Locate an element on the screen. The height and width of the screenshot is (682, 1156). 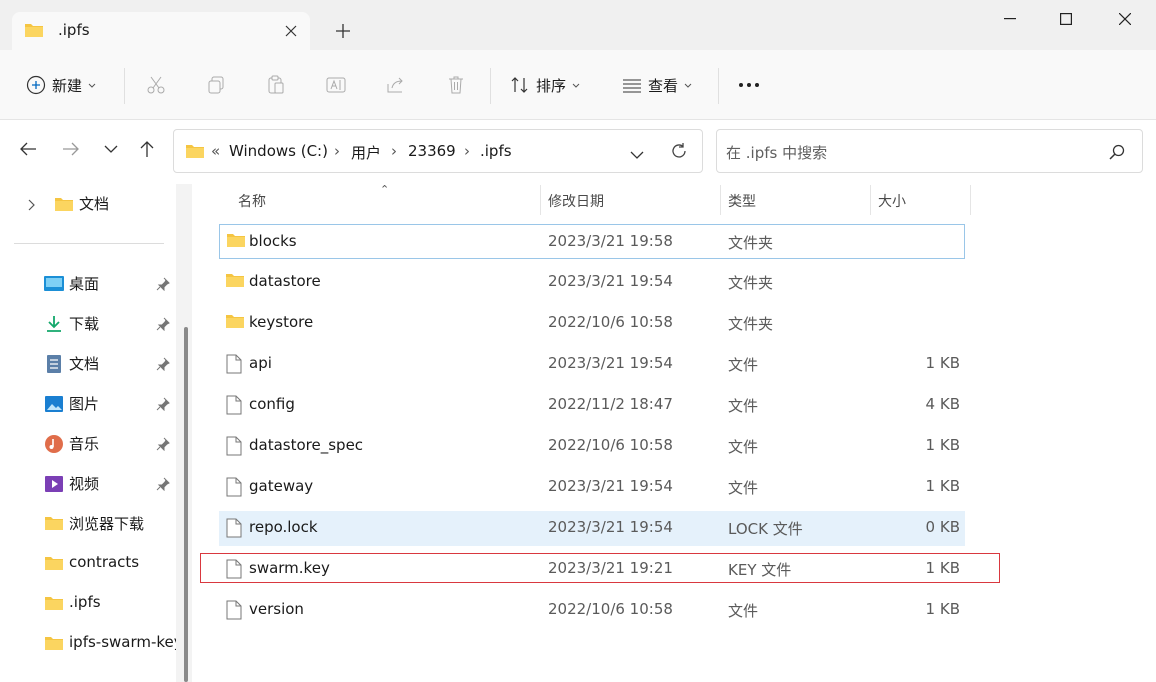
breadcrumb-user: 23369 is located at coordinates (432, 151).